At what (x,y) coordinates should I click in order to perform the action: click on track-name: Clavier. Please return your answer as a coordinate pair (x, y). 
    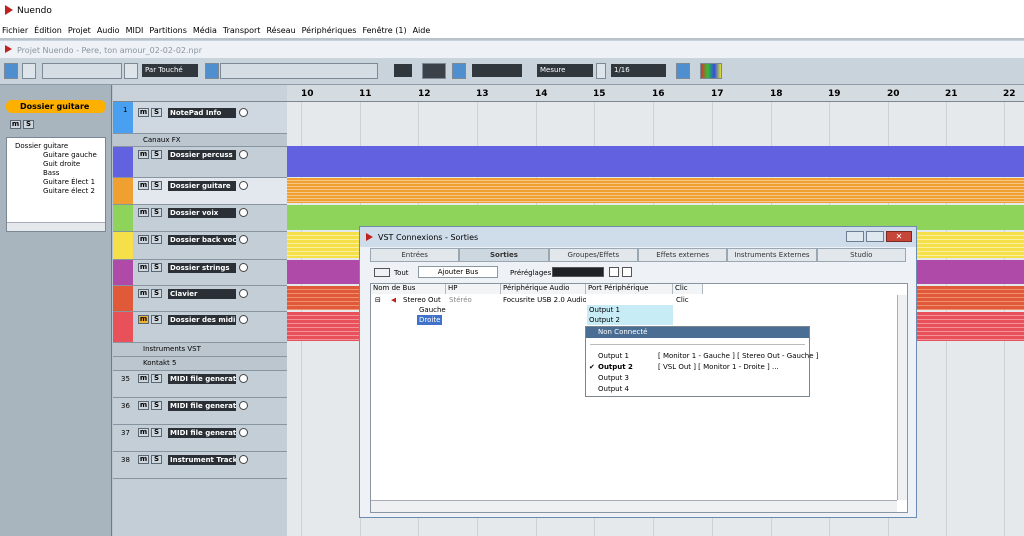
    Looking at the image, I should click on (202, 294).